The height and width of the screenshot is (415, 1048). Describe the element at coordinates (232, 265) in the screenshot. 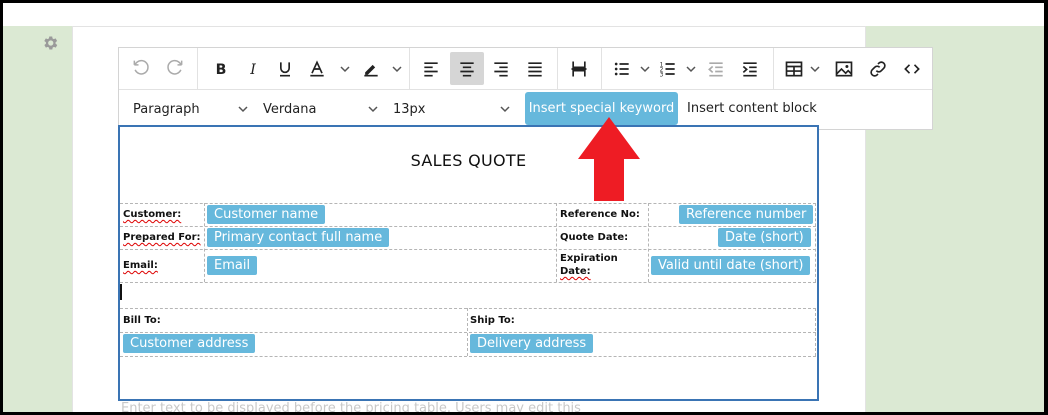

I see `keyword-email: Email` at that location.